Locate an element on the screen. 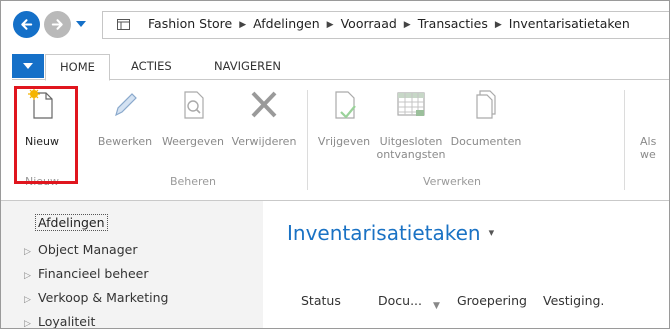  tab-navigeren: NAVIGEREN is located at coordinates (247, 66).